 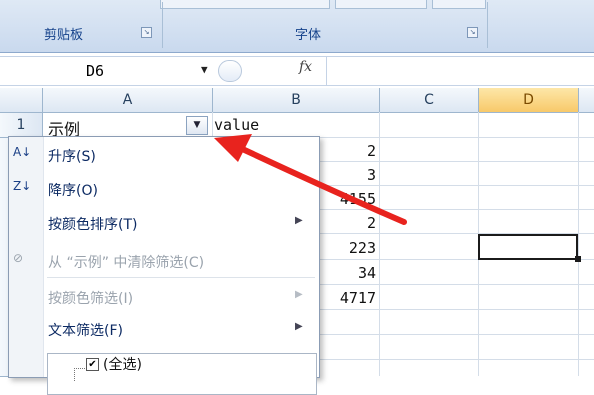 I want to click on select-all-corner, so click(x=21, y=100).